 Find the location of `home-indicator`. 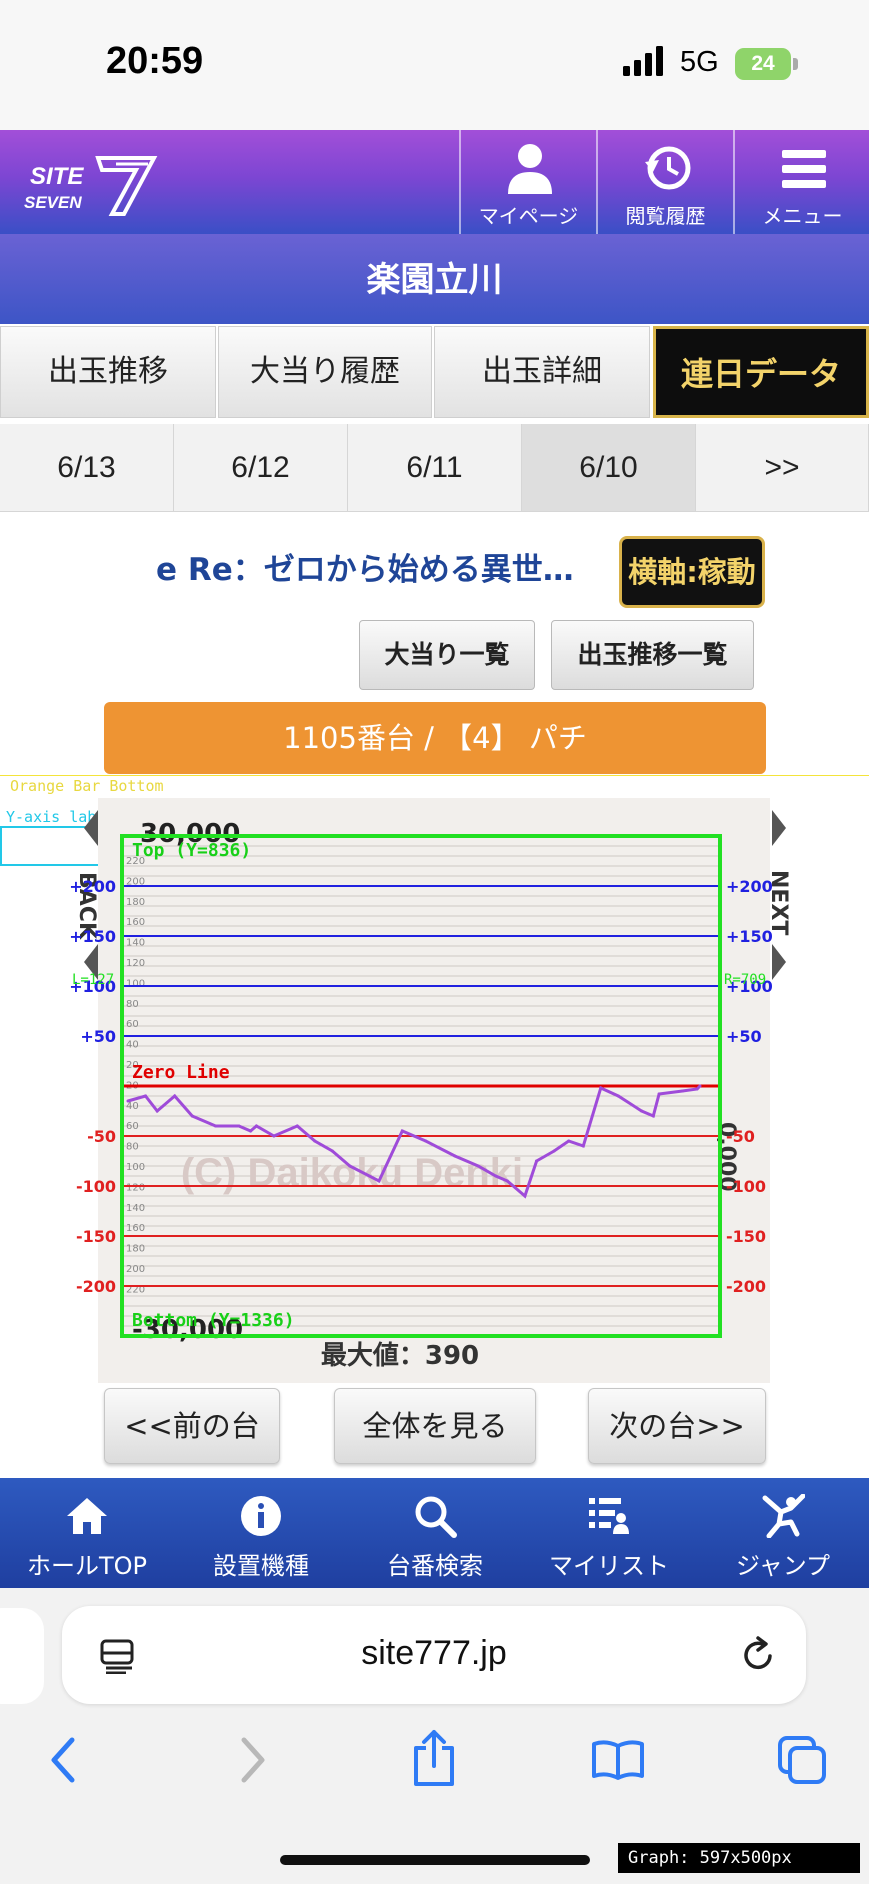

home-indicator is located at coordinates (435, 1860).